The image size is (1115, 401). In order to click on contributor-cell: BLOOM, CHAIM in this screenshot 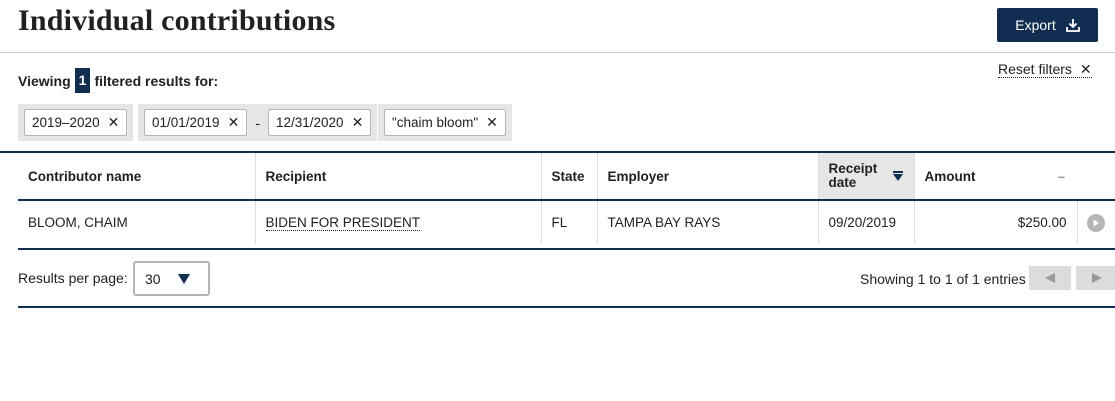, I will do `click(137, 222)`.